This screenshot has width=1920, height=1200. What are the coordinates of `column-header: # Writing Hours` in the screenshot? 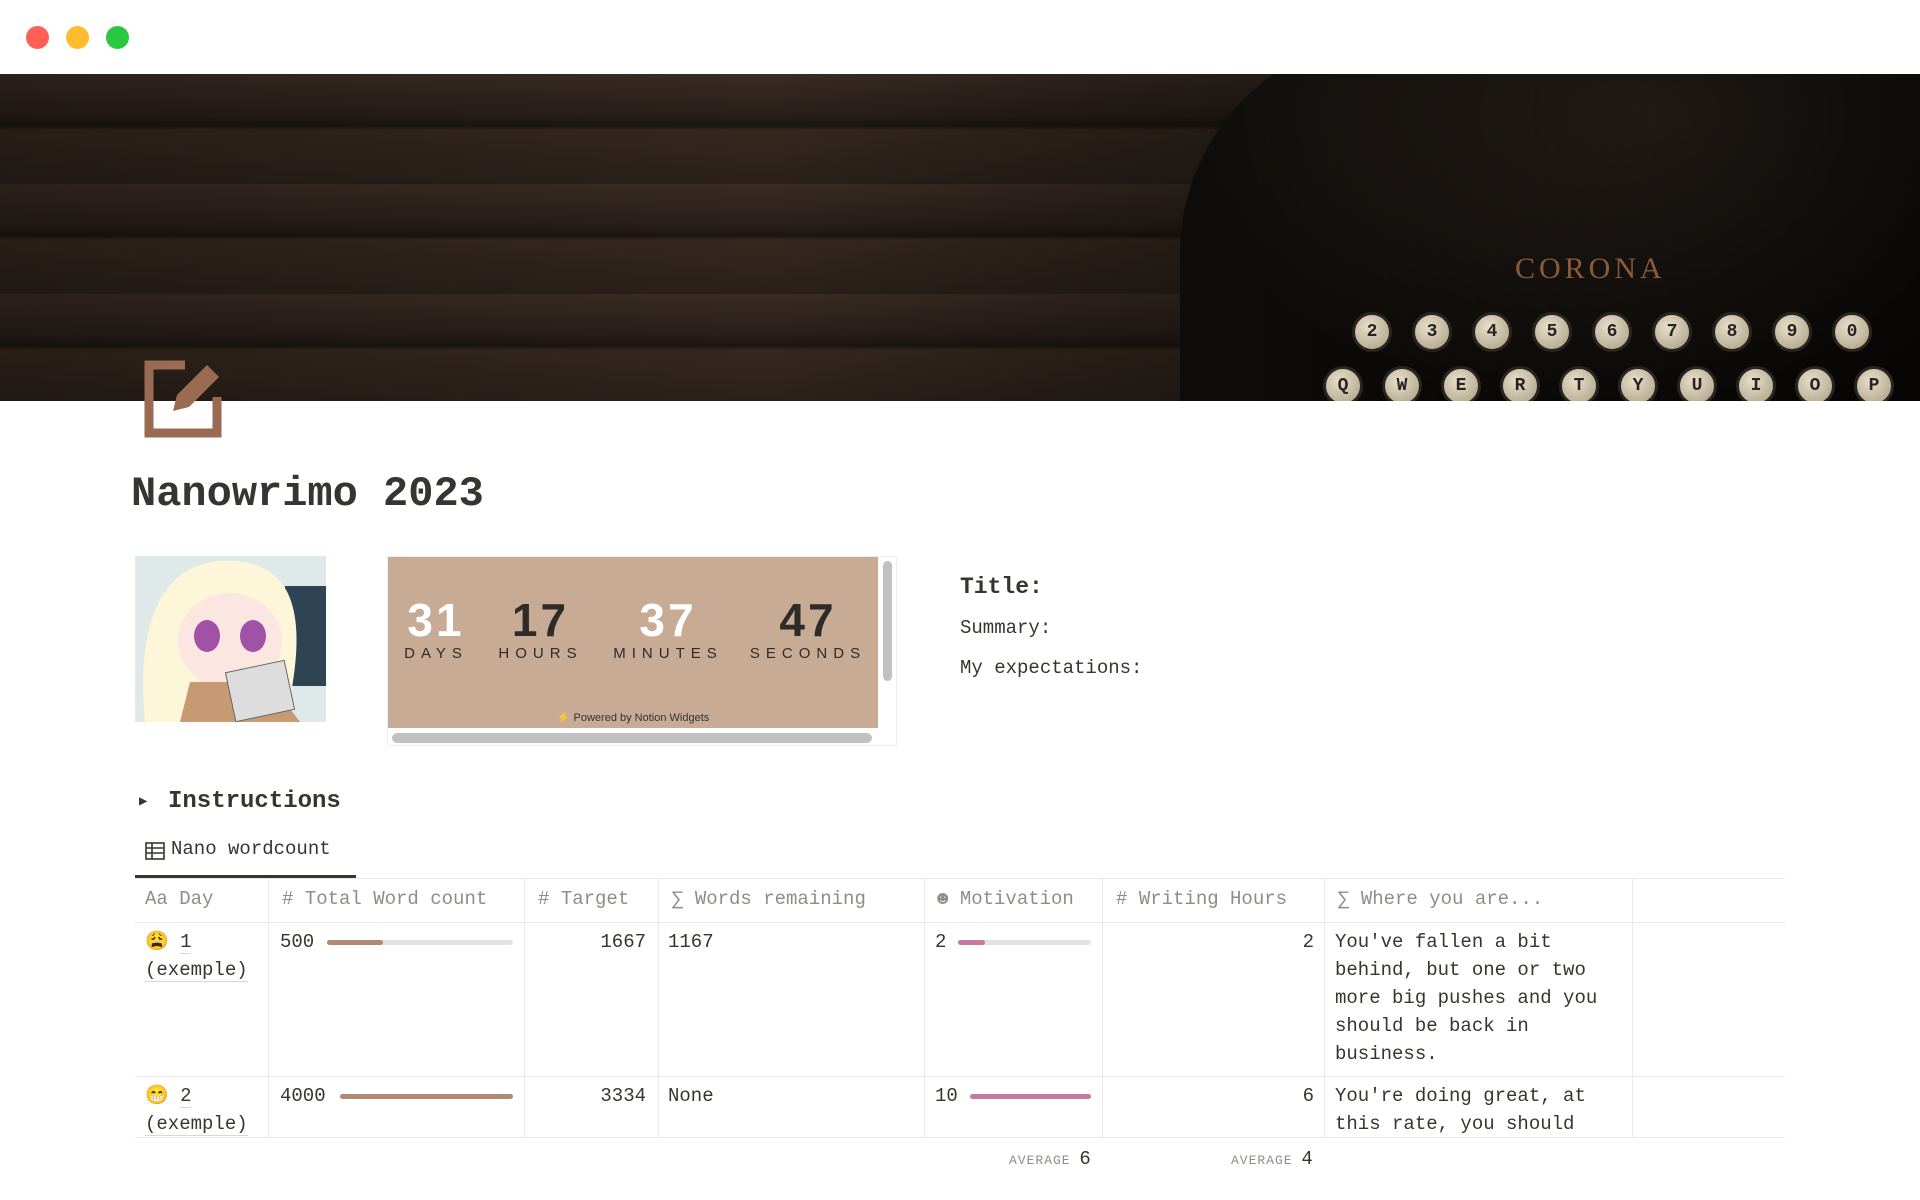 It's located at (1201, 899).